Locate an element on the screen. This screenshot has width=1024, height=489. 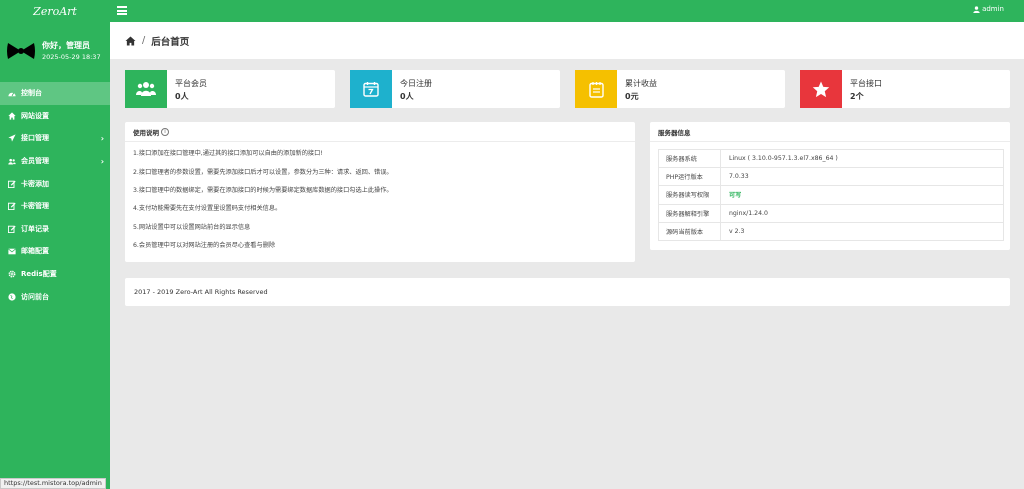
table-row: 服务器读写权限 可写 is located at coordinates (831, 195).